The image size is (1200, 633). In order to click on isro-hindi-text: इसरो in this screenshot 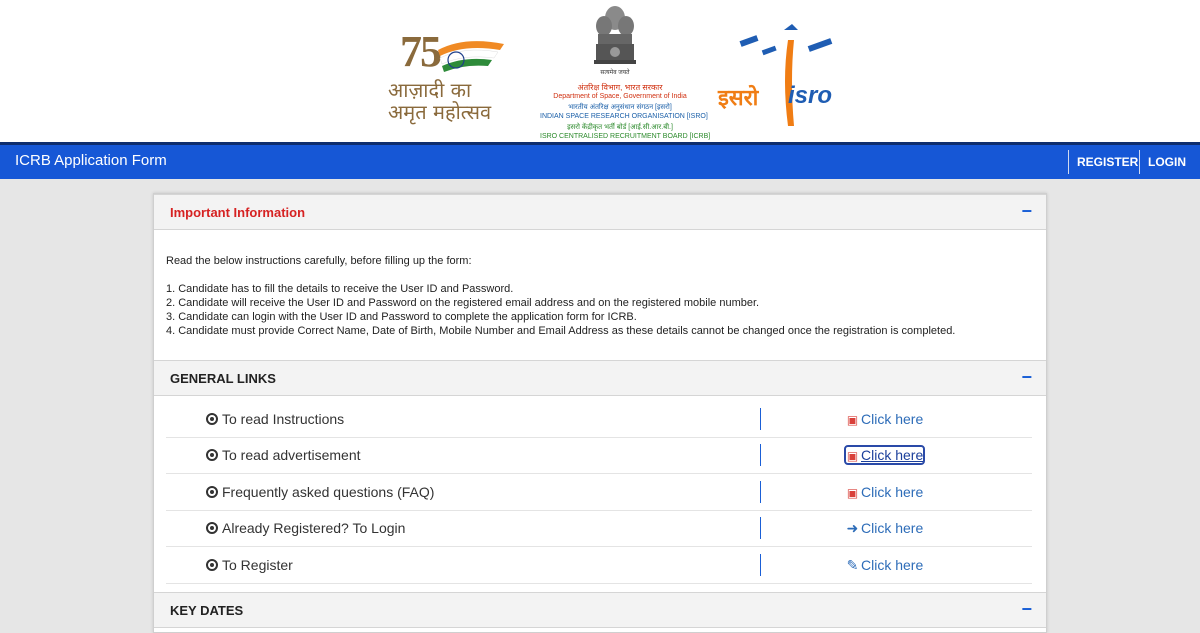, I will do `click(738, 97)`.